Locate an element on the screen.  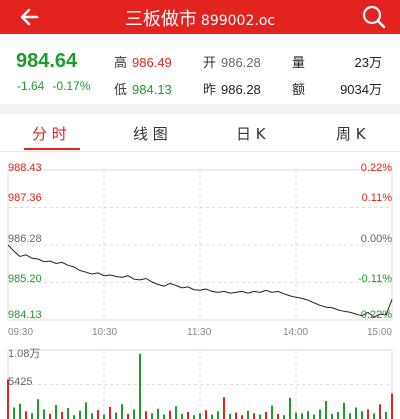
volume-label-cell: 量 is located at coordinates (298, 61).